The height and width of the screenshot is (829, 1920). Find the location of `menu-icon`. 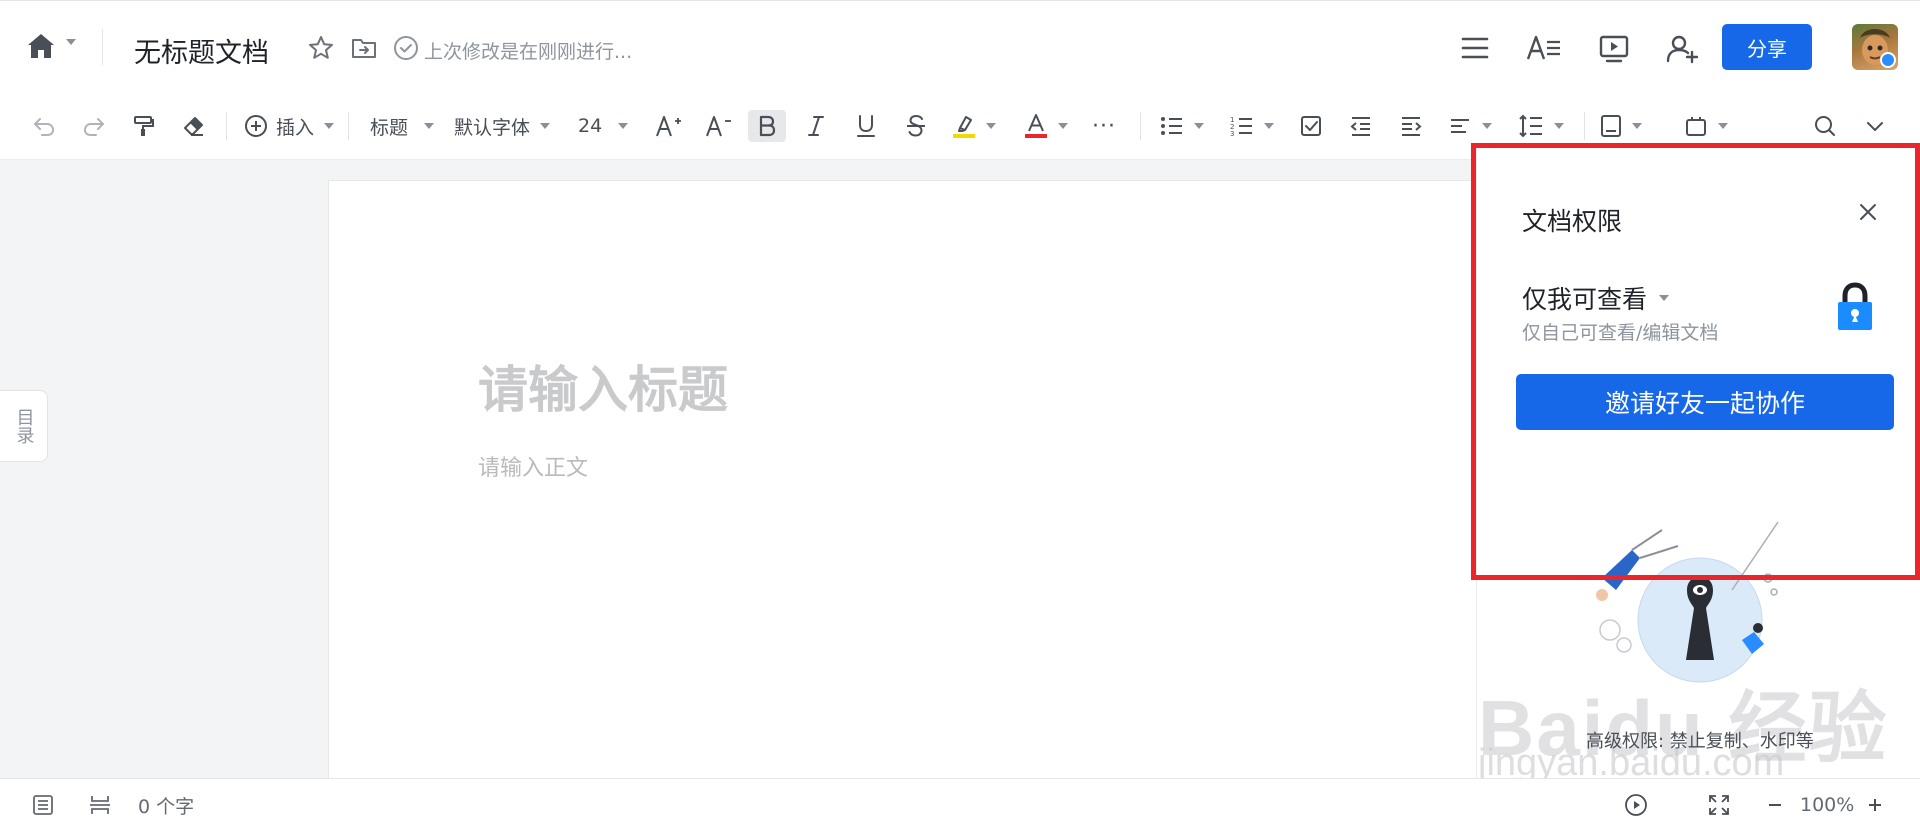

menu-icon is located at coordinates (1474, 48).